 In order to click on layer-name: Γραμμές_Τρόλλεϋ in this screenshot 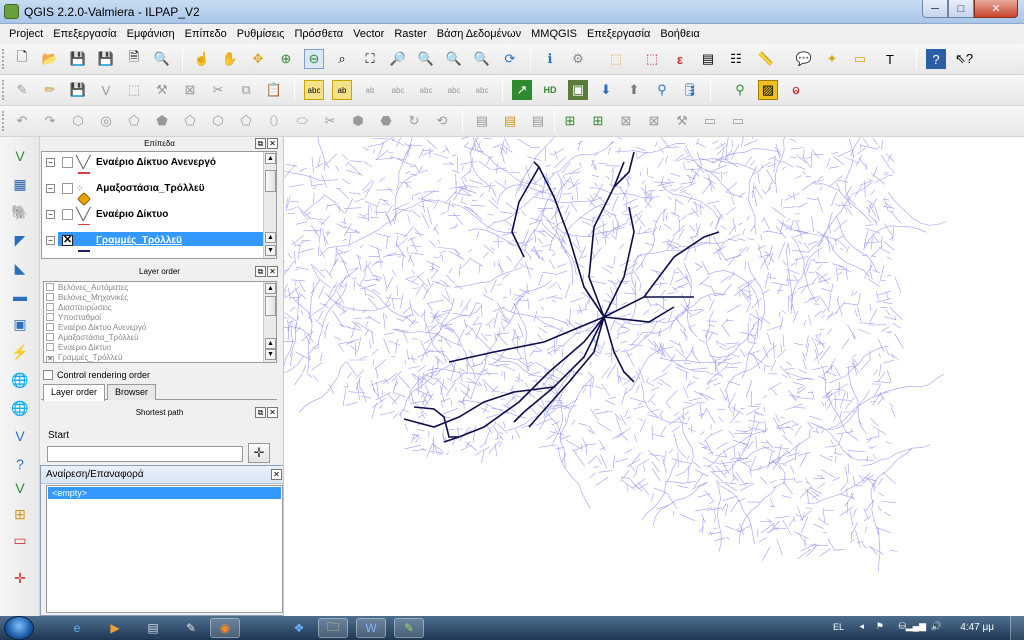, I will do `click(139, 240)`.